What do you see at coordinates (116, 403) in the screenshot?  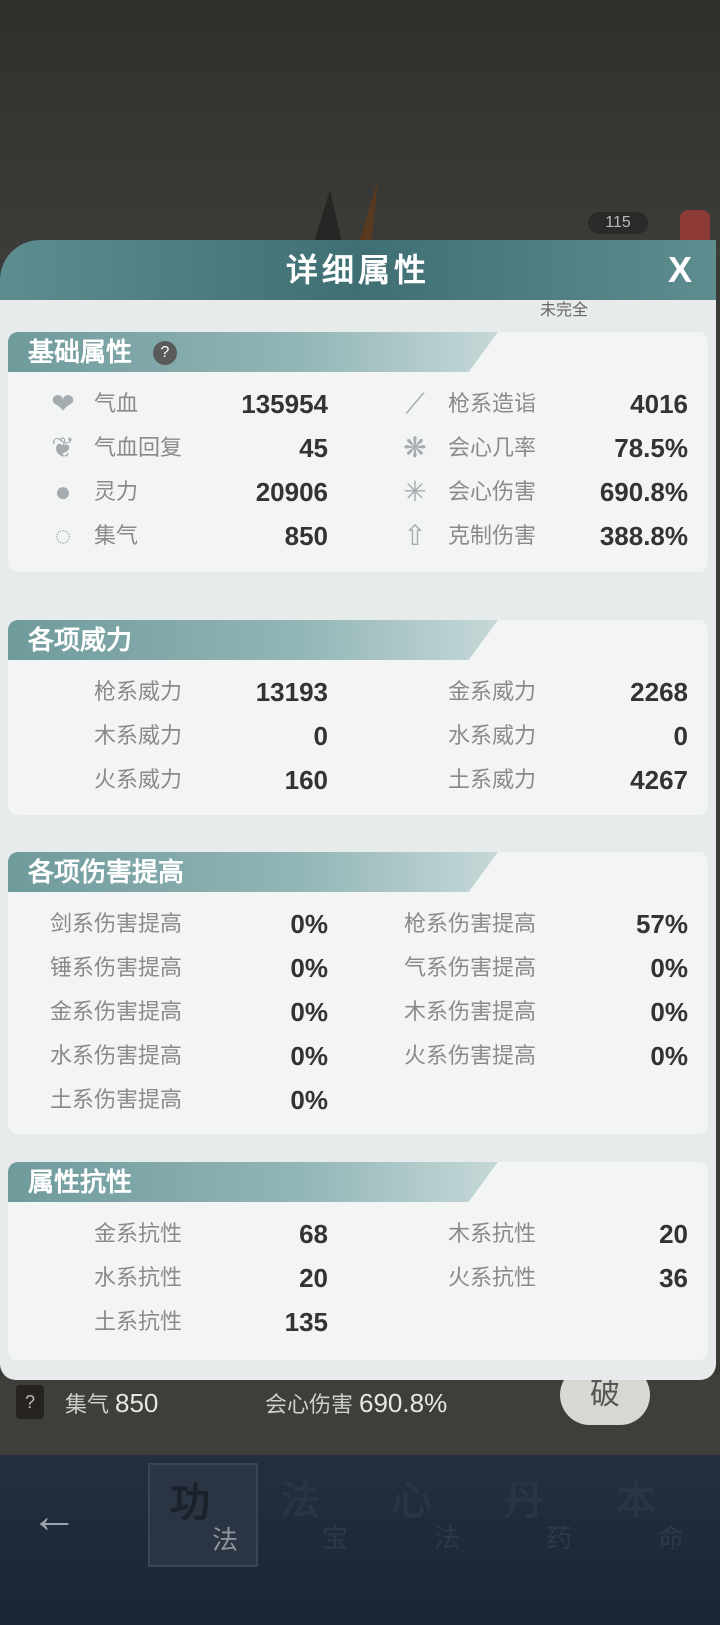 I see `stat-label: 气血` at bounding box center [116, 403].